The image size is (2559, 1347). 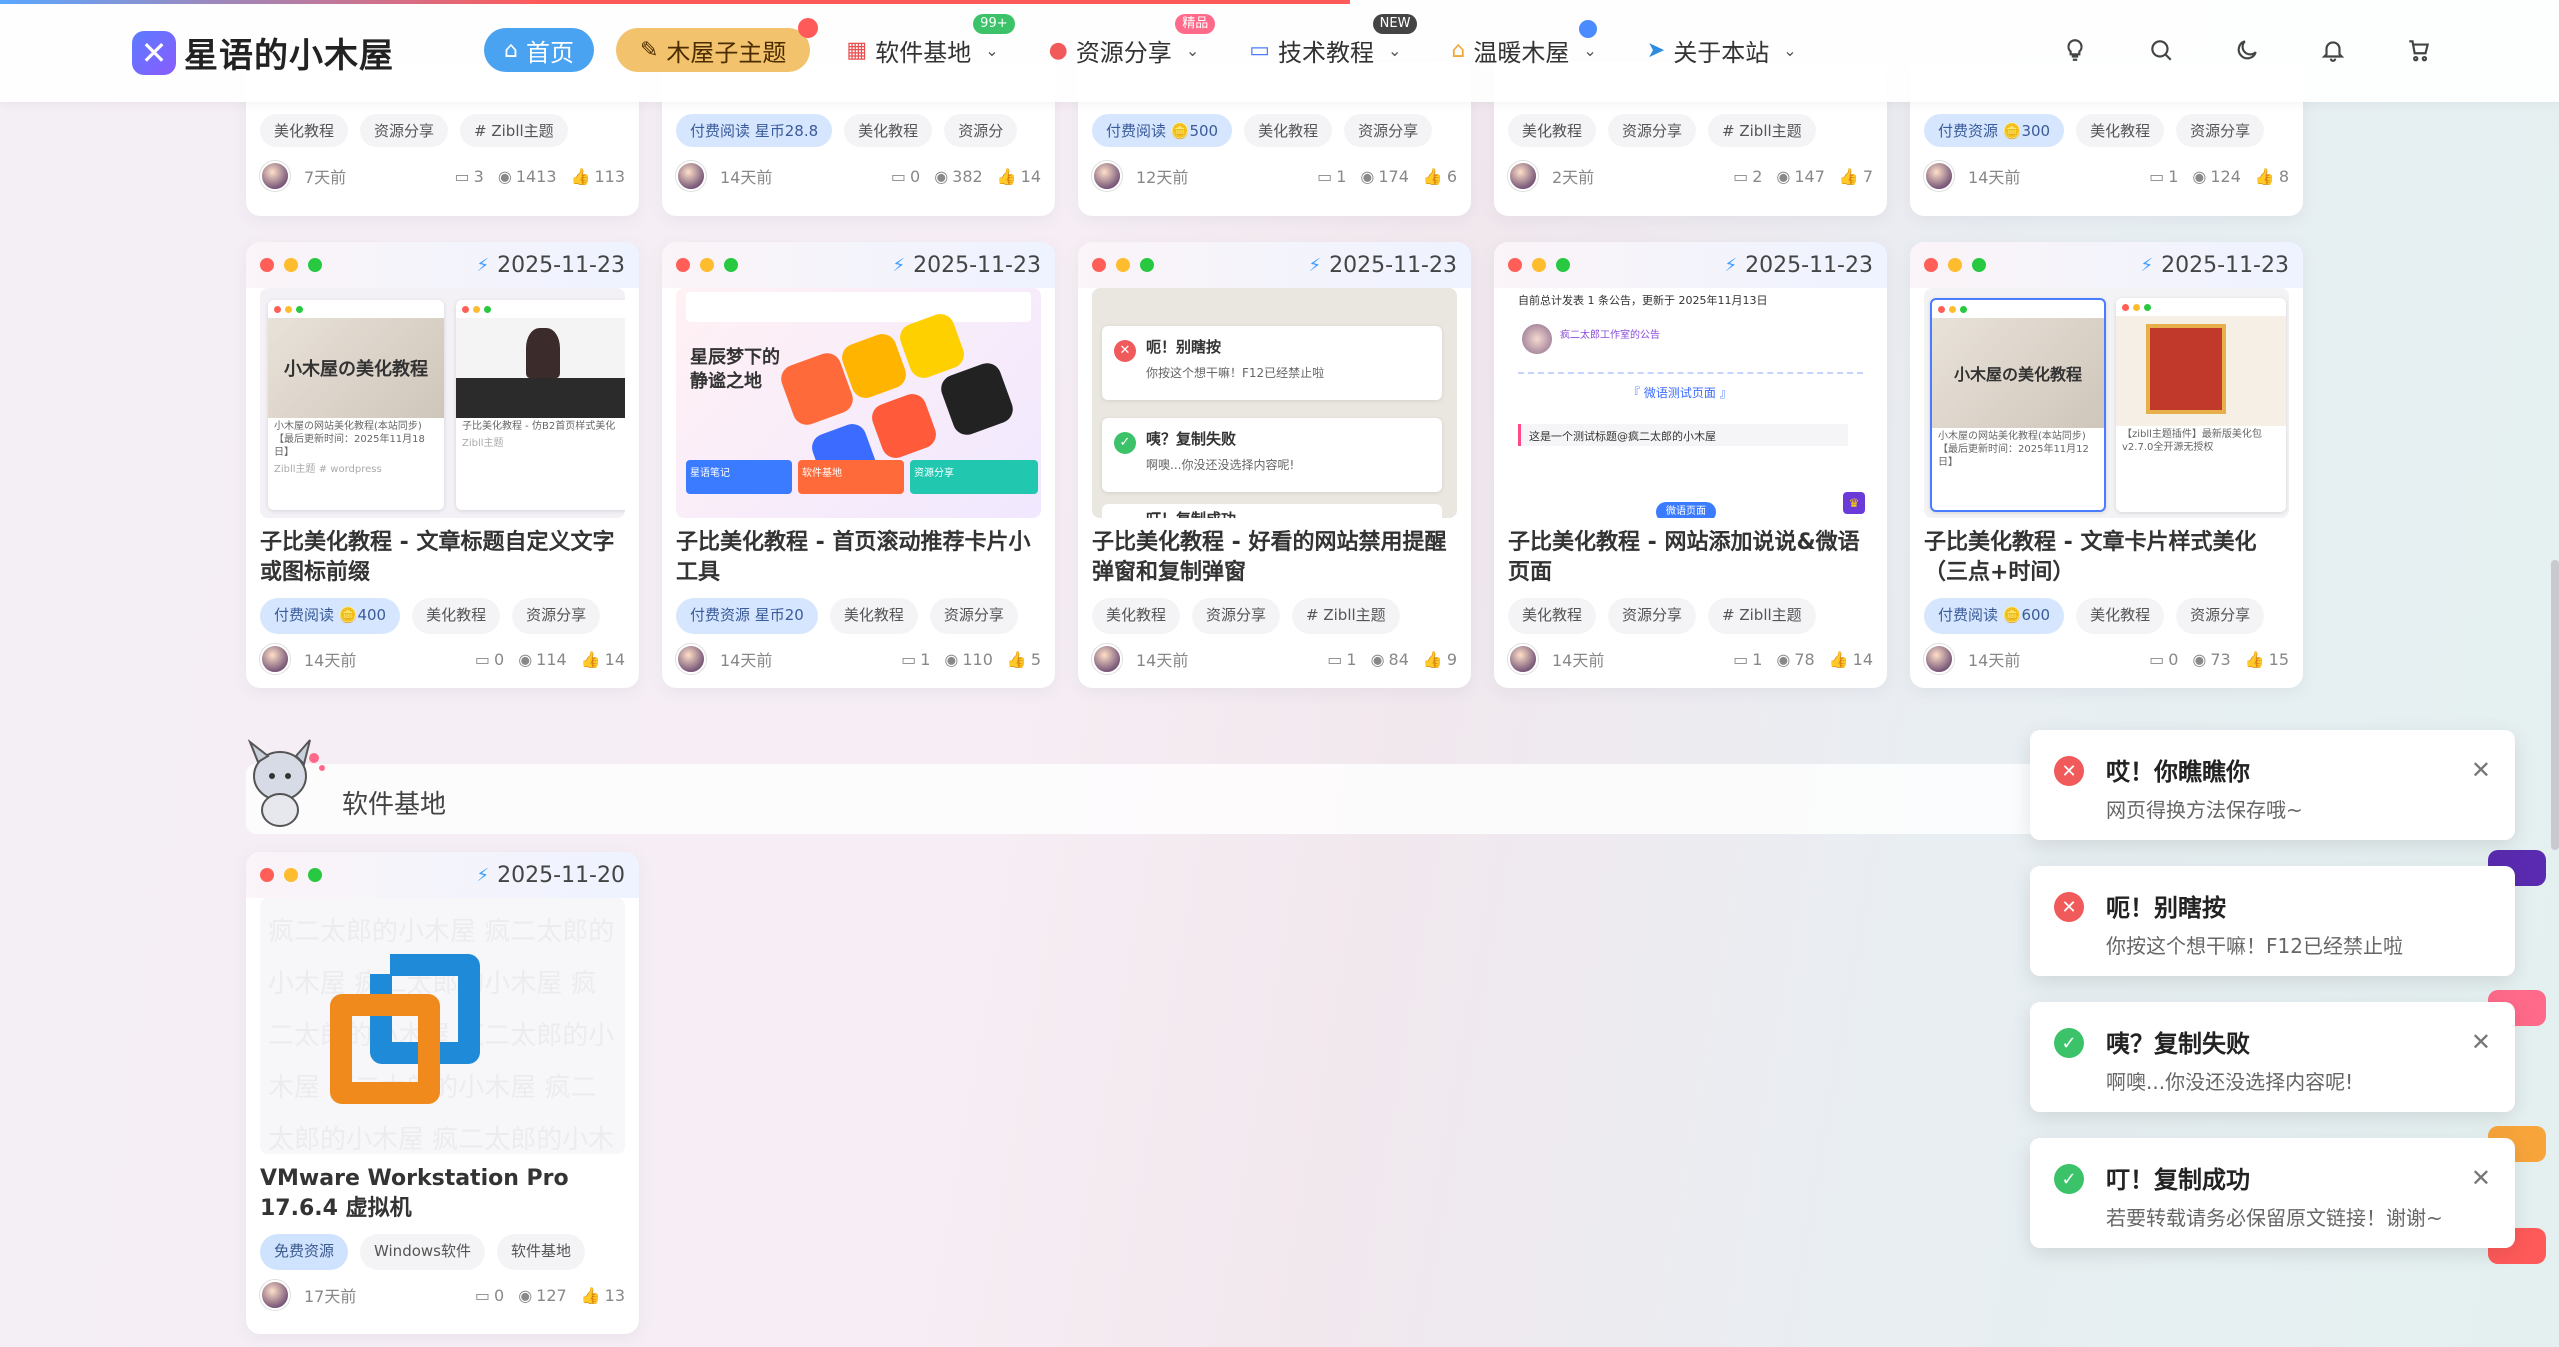 What do you see at coordinates (858, 403) in the screenshot?
I see `post-thumbnail: 星辰梦下的静谧之地 星语笔记 软件基地 资源分享` at bounding box center [858, 403].